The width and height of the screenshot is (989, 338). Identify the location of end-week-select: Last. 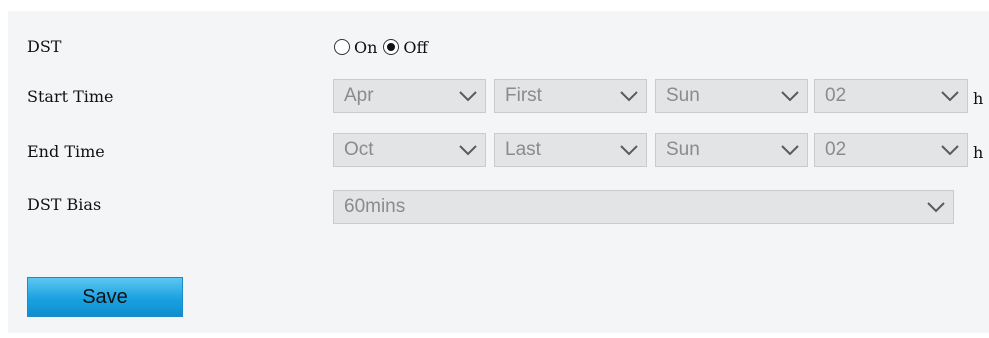
(570, 150).